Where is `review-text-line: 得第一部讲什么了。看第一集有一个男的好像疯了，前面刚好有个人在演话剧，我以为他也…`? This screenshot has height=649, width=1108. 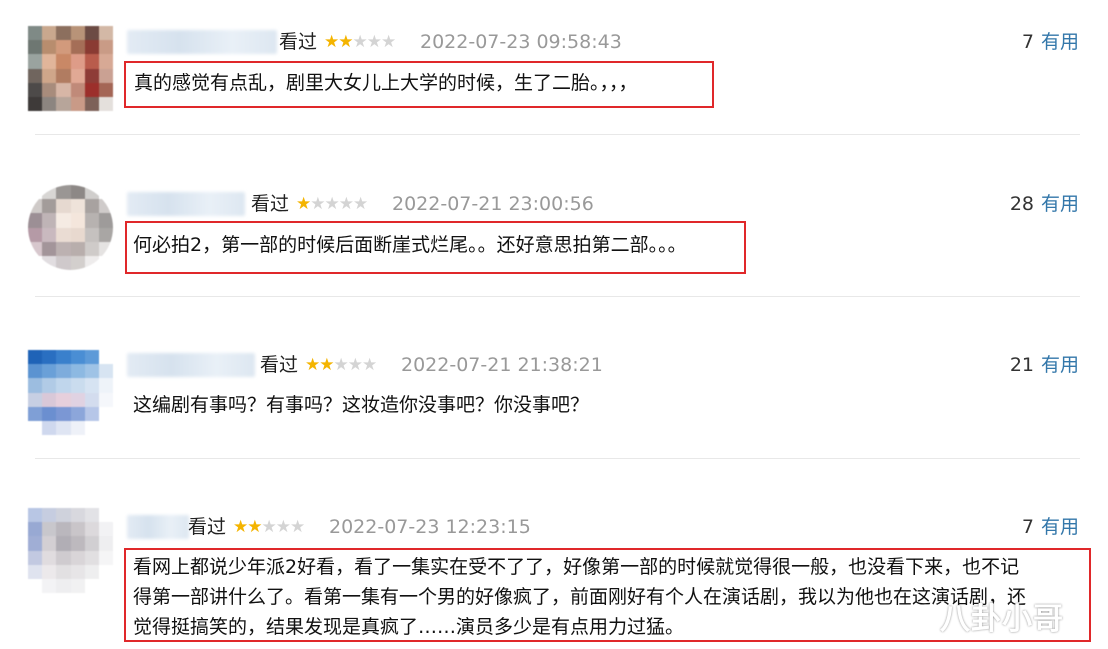 review-text-line: 得第一部讲什么了。看第一集有一个男的好像疯了，前面刚好有个人在演话剧，我以为他也… is located at coordinates (580, 597).